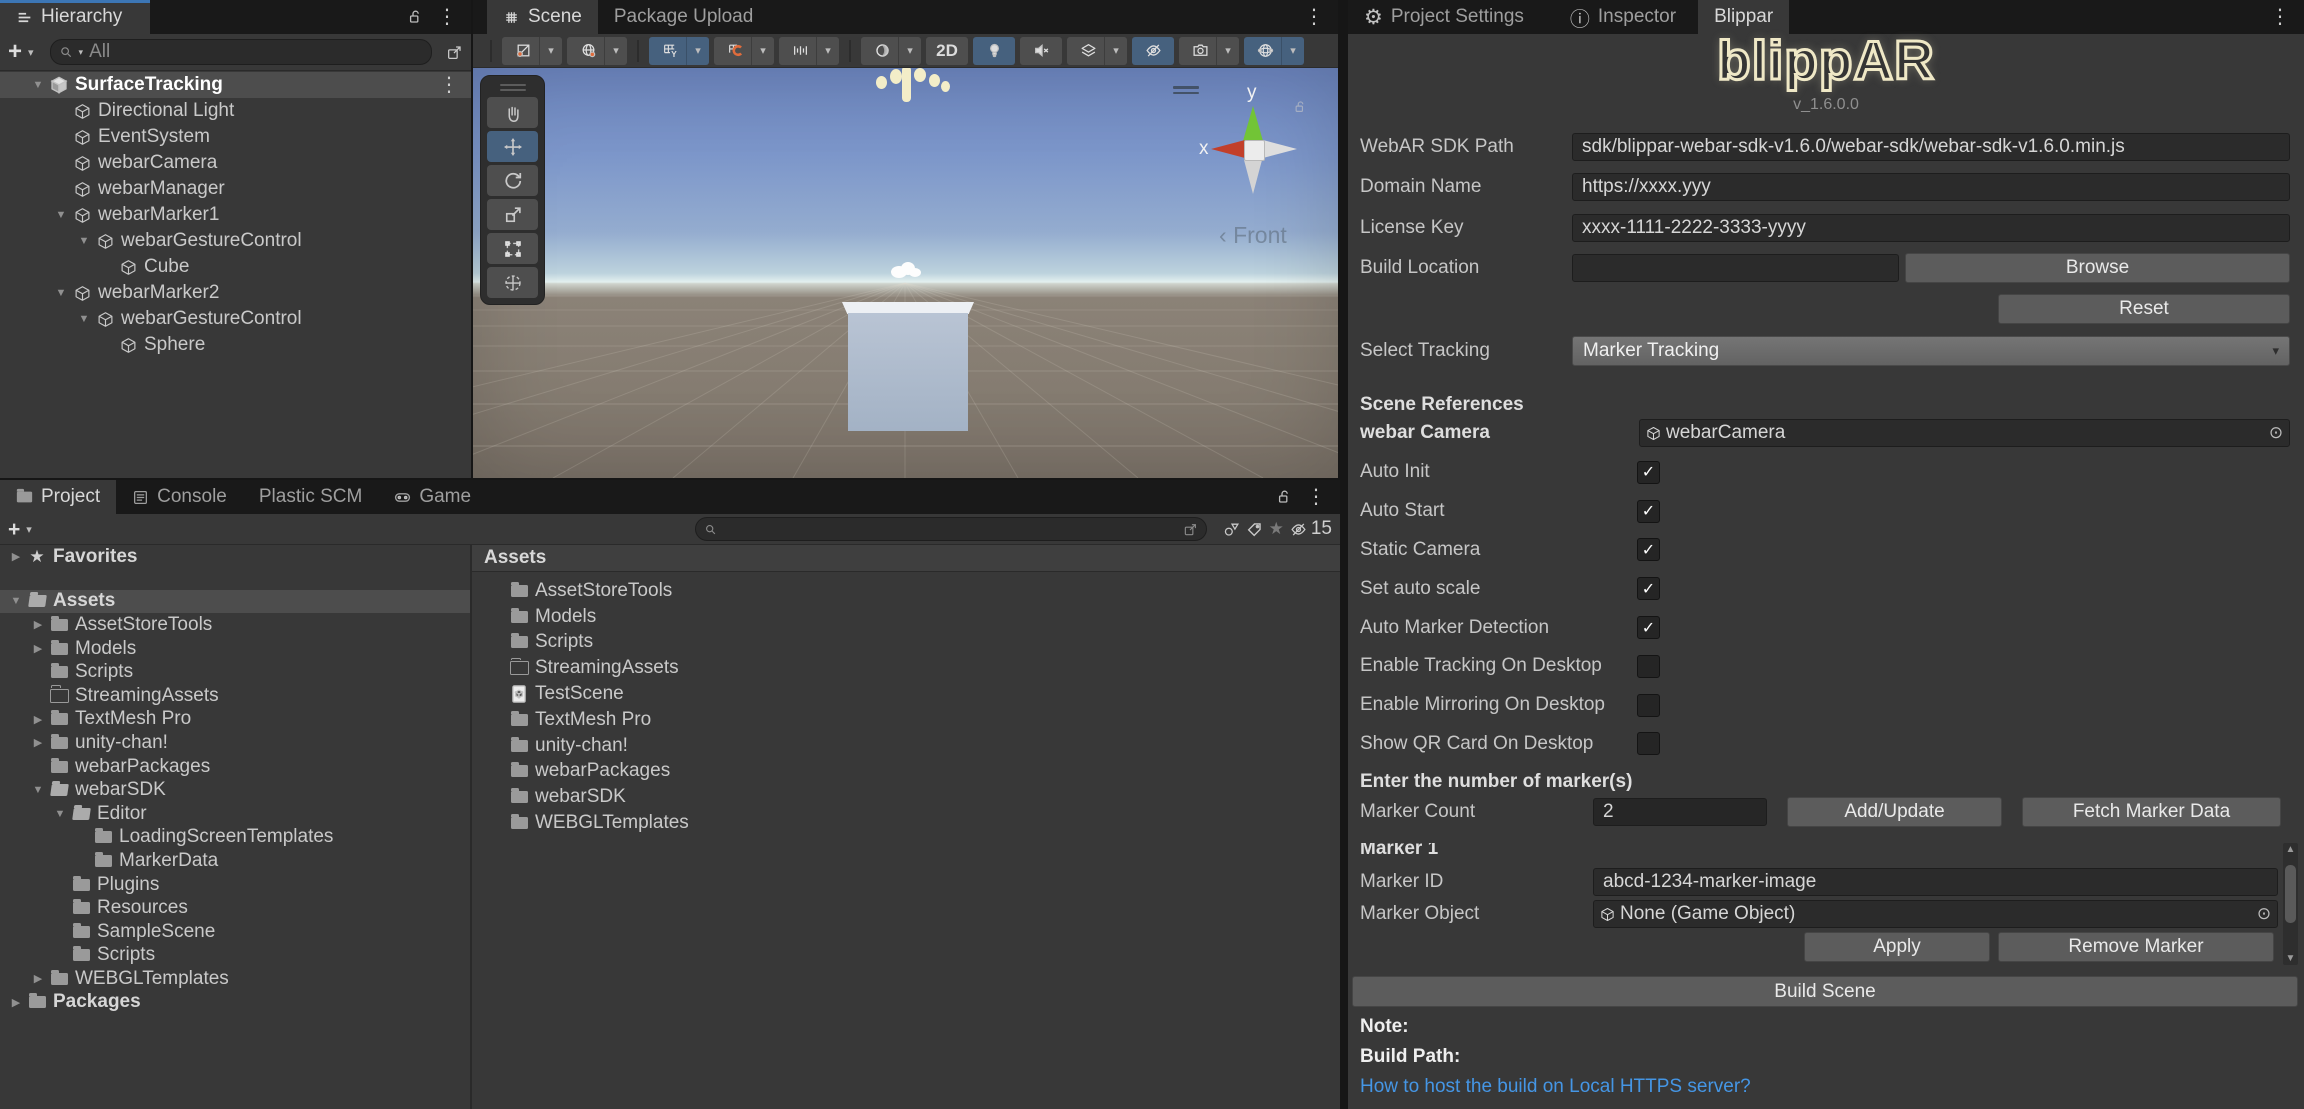 The width and height of the screenshot is (2304, 1109). What do you see at coordinates (235, 838) in the screenshot?
I see `project-tree-row: LoadingScreenTemplates` at bounding box center [235, 838].